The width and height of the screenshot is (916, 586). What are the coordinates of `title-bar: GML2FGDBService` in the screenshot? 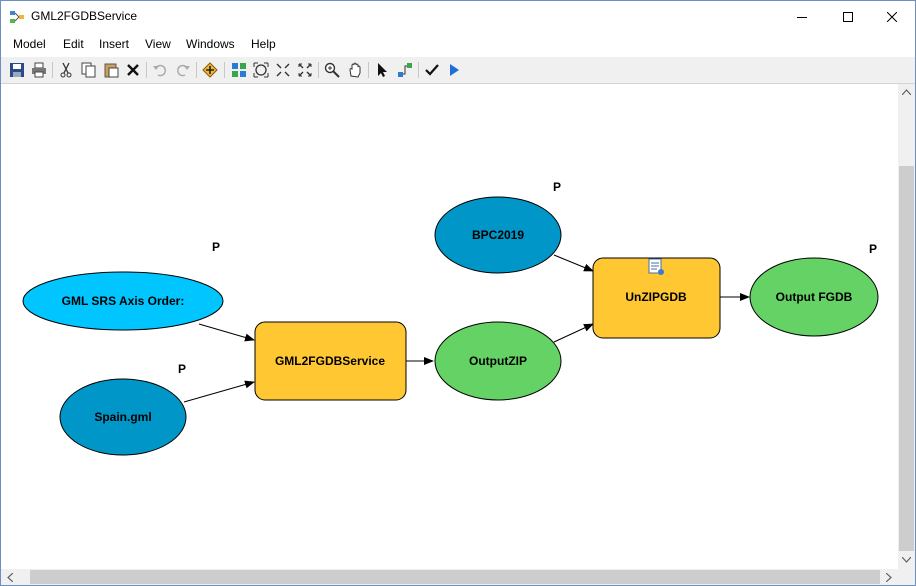 It's located at (458, 16).